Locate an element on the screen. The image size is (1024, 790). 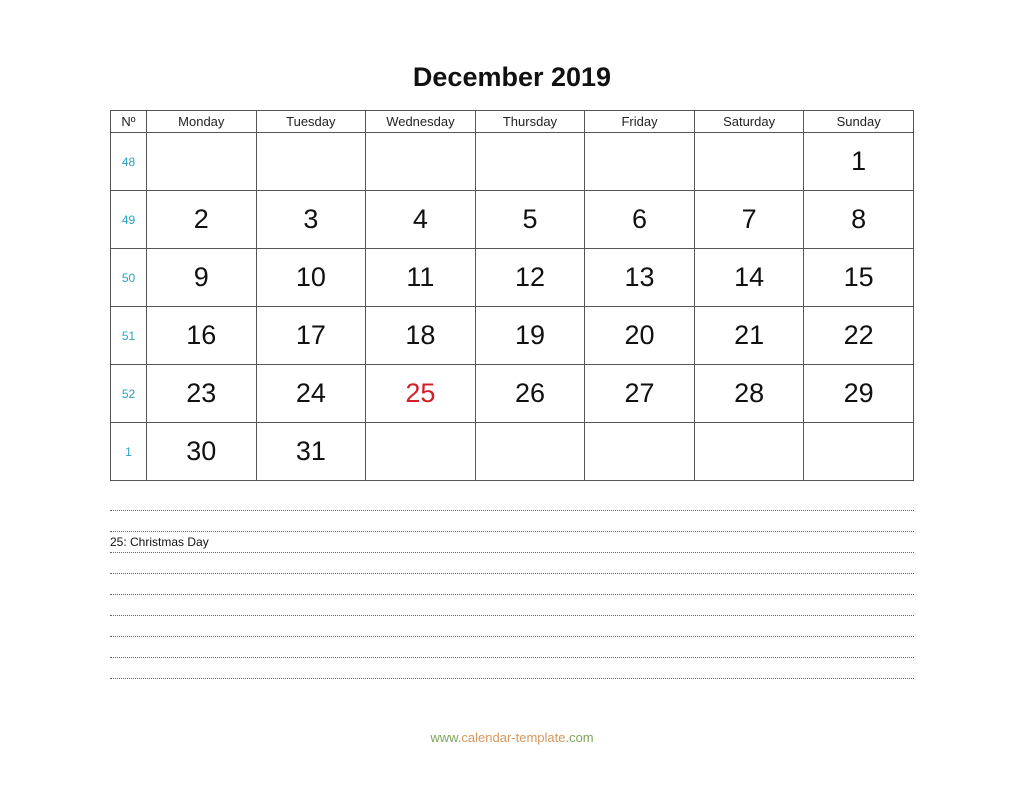
day-cell: 10 is located at coordinates (311, 277).